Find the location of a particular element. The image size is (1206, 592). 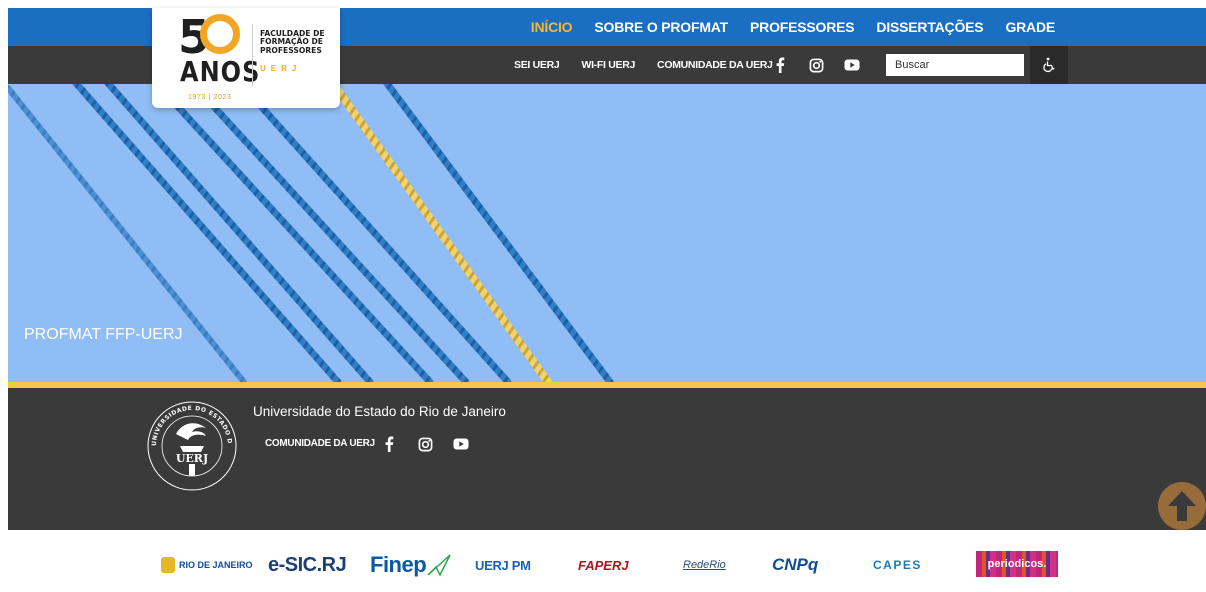

wheelchair-icon is located at coordinates (1049, 65).